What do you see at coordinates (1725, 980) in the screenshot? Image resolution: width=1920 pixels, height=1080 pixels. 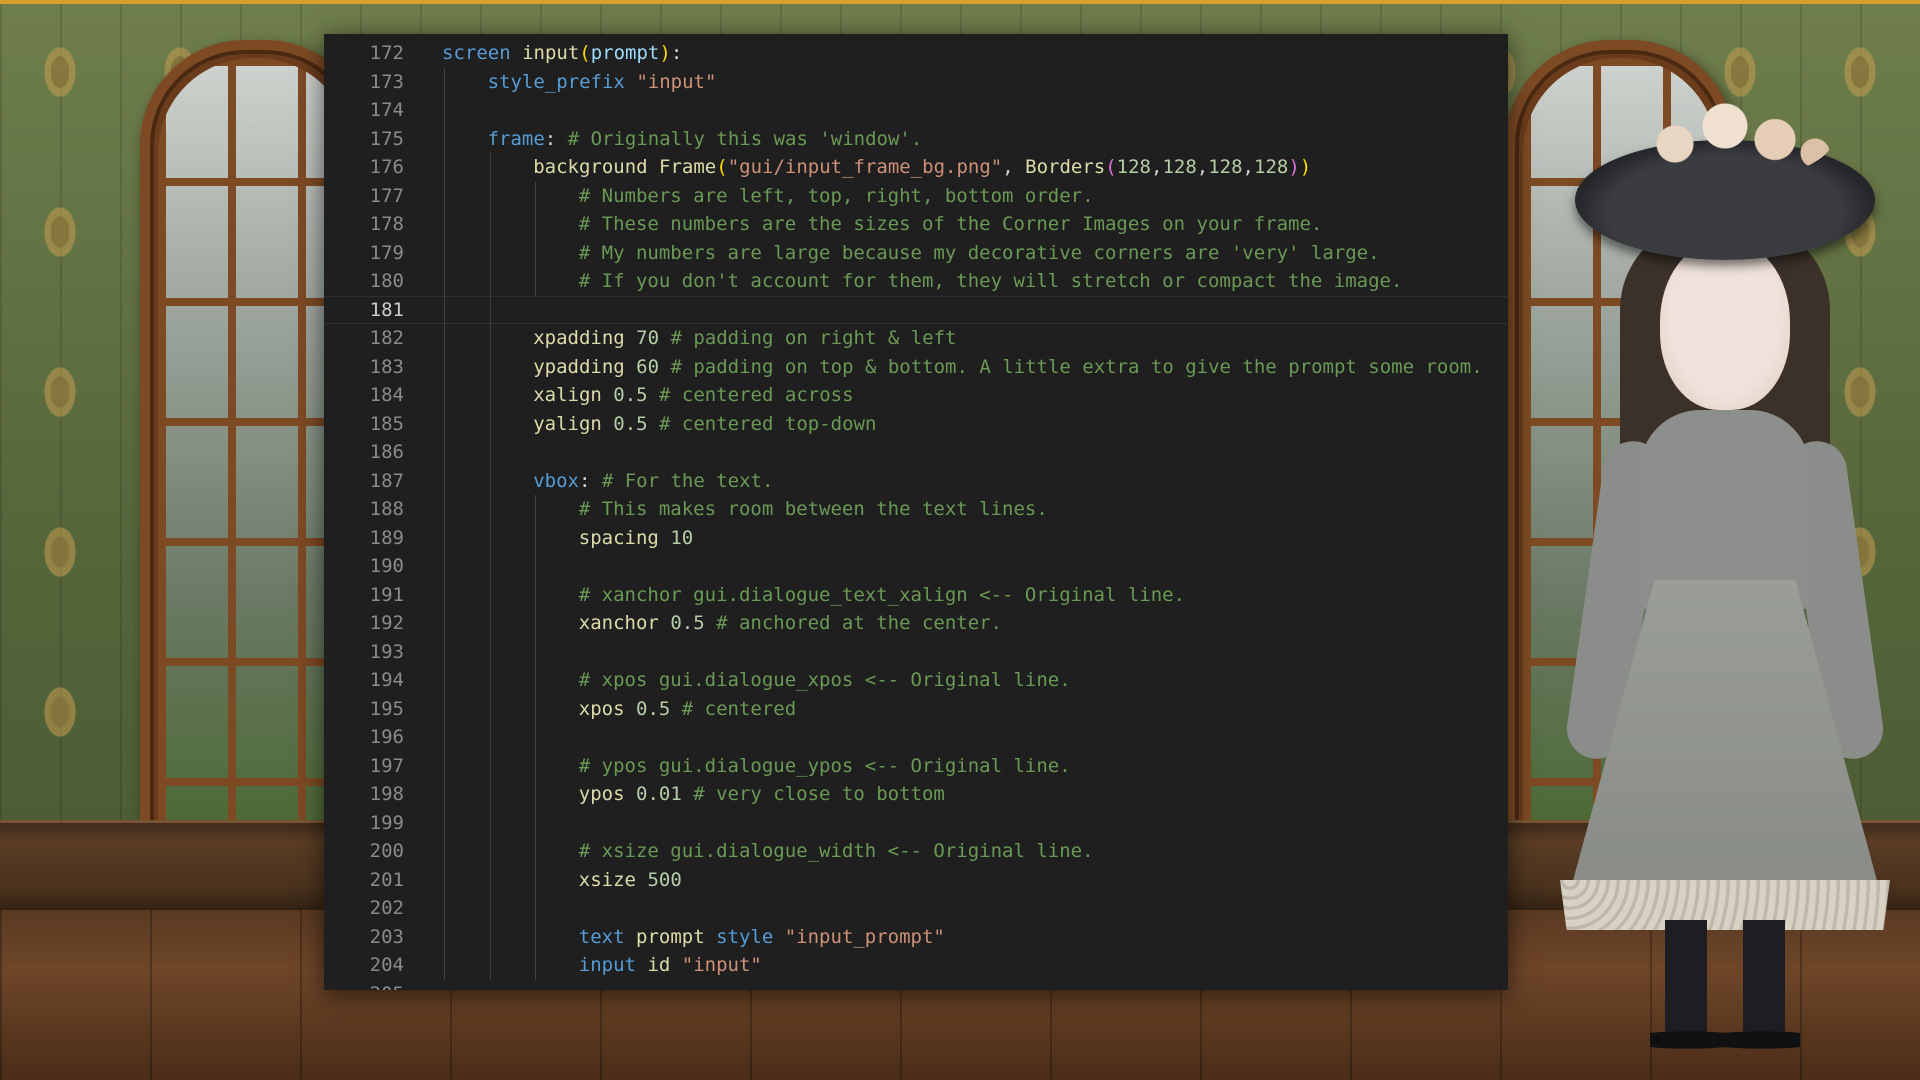 I see `girl-legs` at bounding box center [1725, 980].